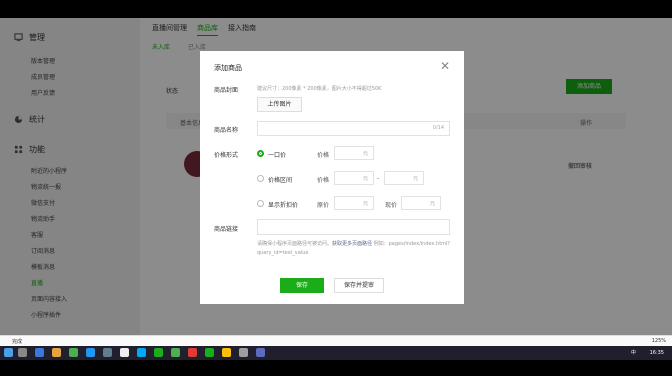 The width and height of the screenshot is (672, 376). Describe the element at coordinates (226, 90) in the screenshot. I see `cover-label: 商品封面` at that location.